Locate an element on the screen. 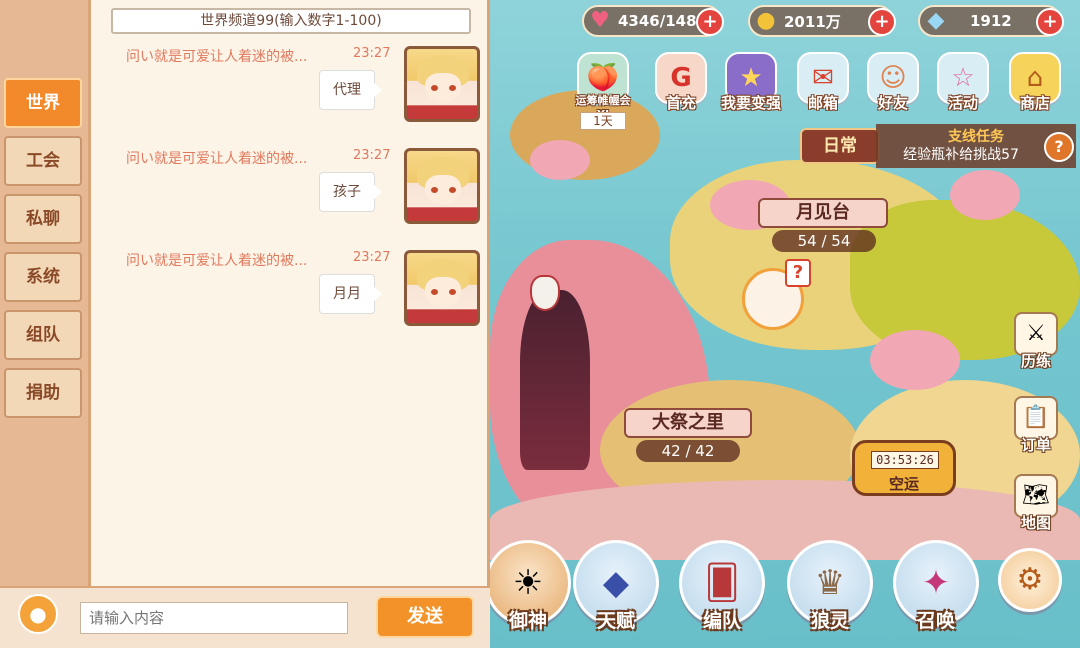 Image resolution: width=1080 pixels, height=648 pixels. tab-private: 私聊 is located at coordinates (43, 219).